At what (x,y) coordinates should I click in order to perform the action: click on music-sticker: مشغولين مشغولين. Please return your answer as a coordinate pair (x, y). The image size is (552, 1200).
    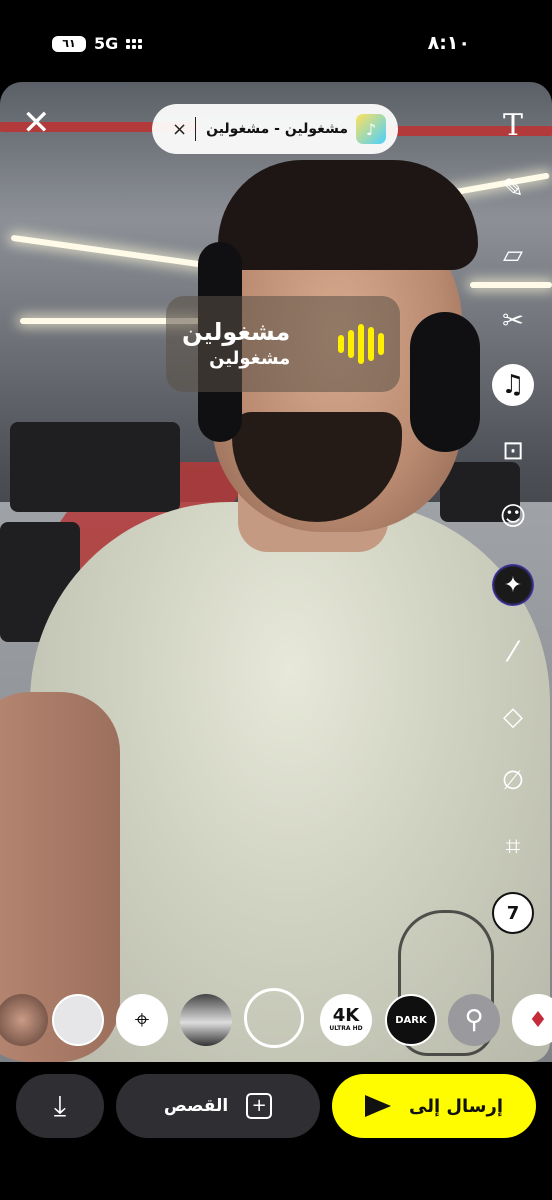
    Looking at the image, I should click on (283, 344).